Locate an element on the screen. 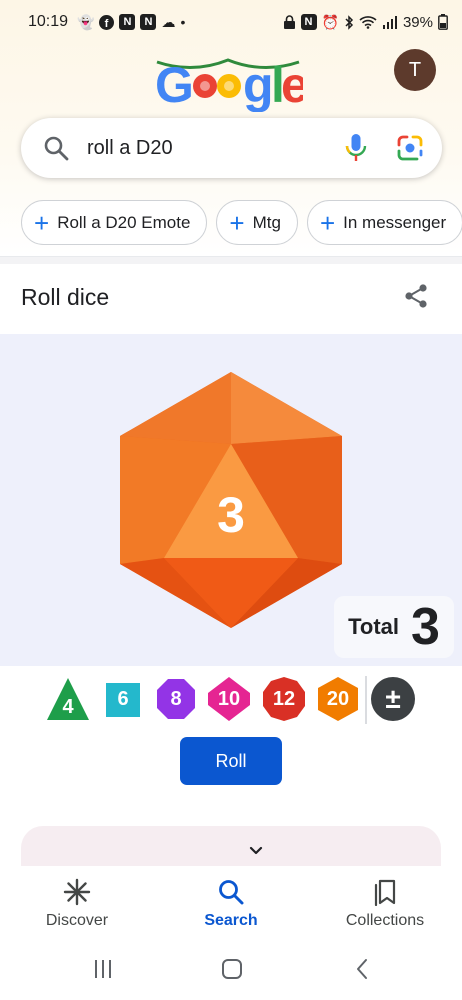 The image size is (462, 1000). die-label: 6 is located at coordinates (123, 698).